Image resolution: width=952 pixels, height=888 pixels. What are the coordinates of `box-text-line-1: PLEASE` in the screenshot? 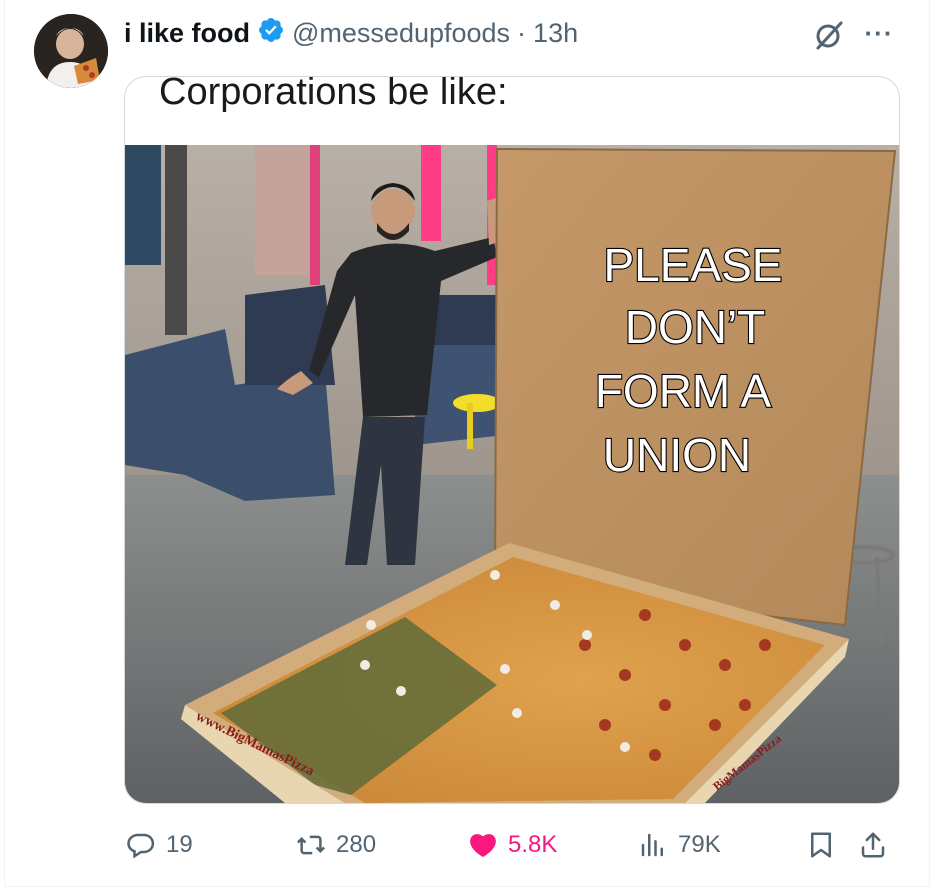 It's located at (693, 265).